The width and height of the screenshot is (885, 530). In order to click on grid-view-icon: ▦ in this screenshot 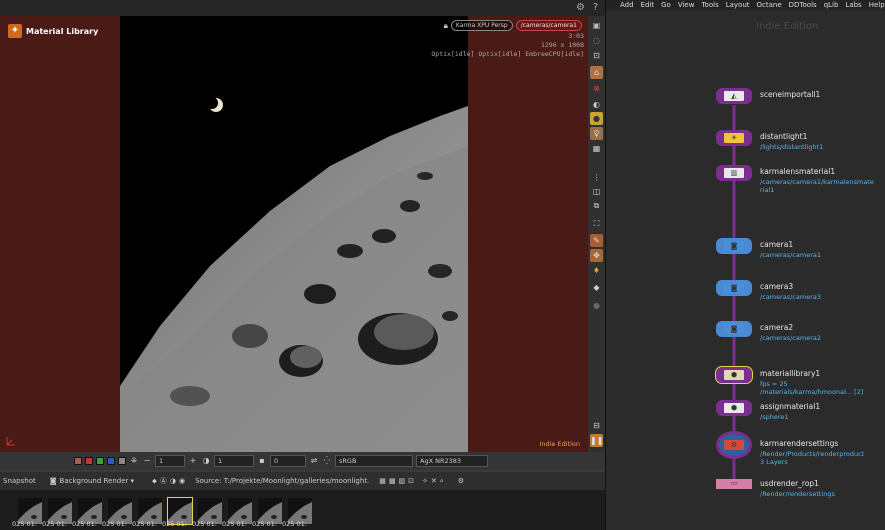, I will do `click(382, 481)`.